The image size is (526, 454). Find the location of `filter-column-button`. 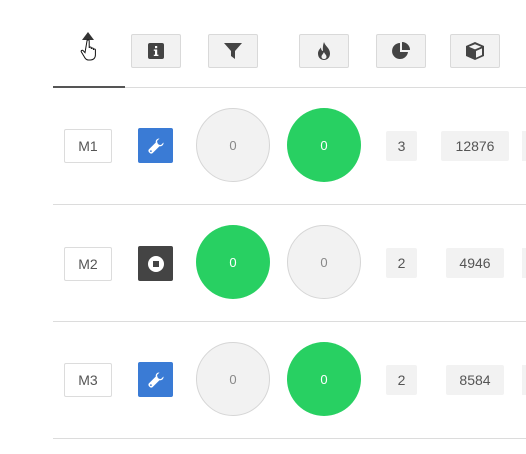

filter-column-button is located at coordinates (233, 51).